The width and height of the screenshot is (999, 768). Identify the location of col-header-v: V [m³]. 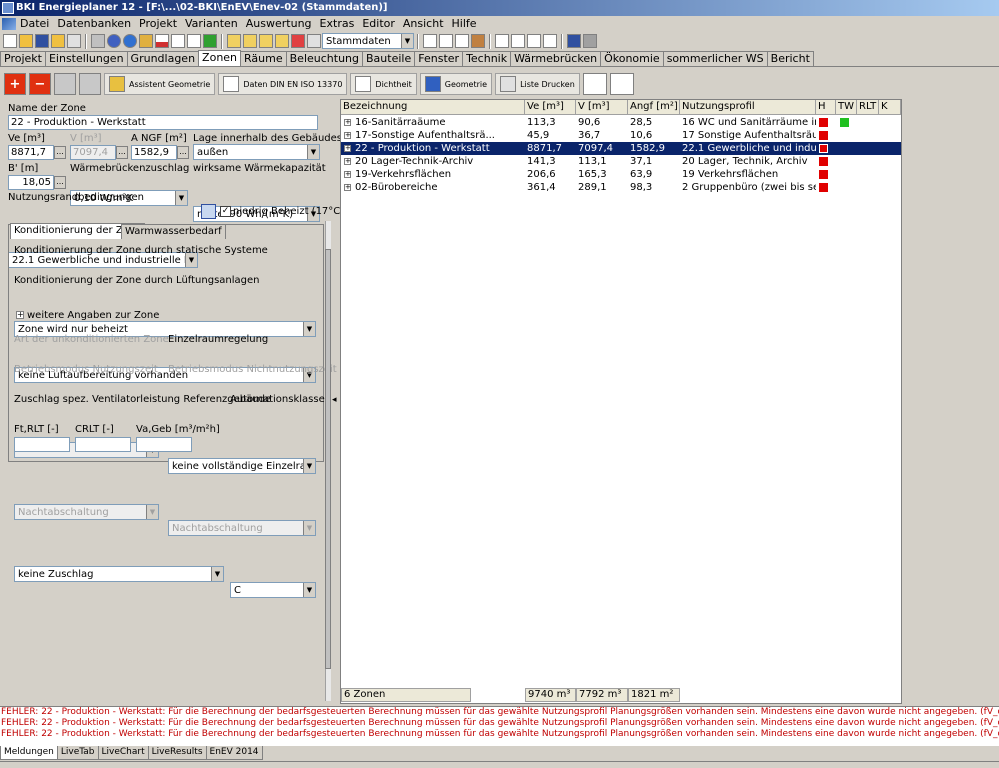
(602, 107).